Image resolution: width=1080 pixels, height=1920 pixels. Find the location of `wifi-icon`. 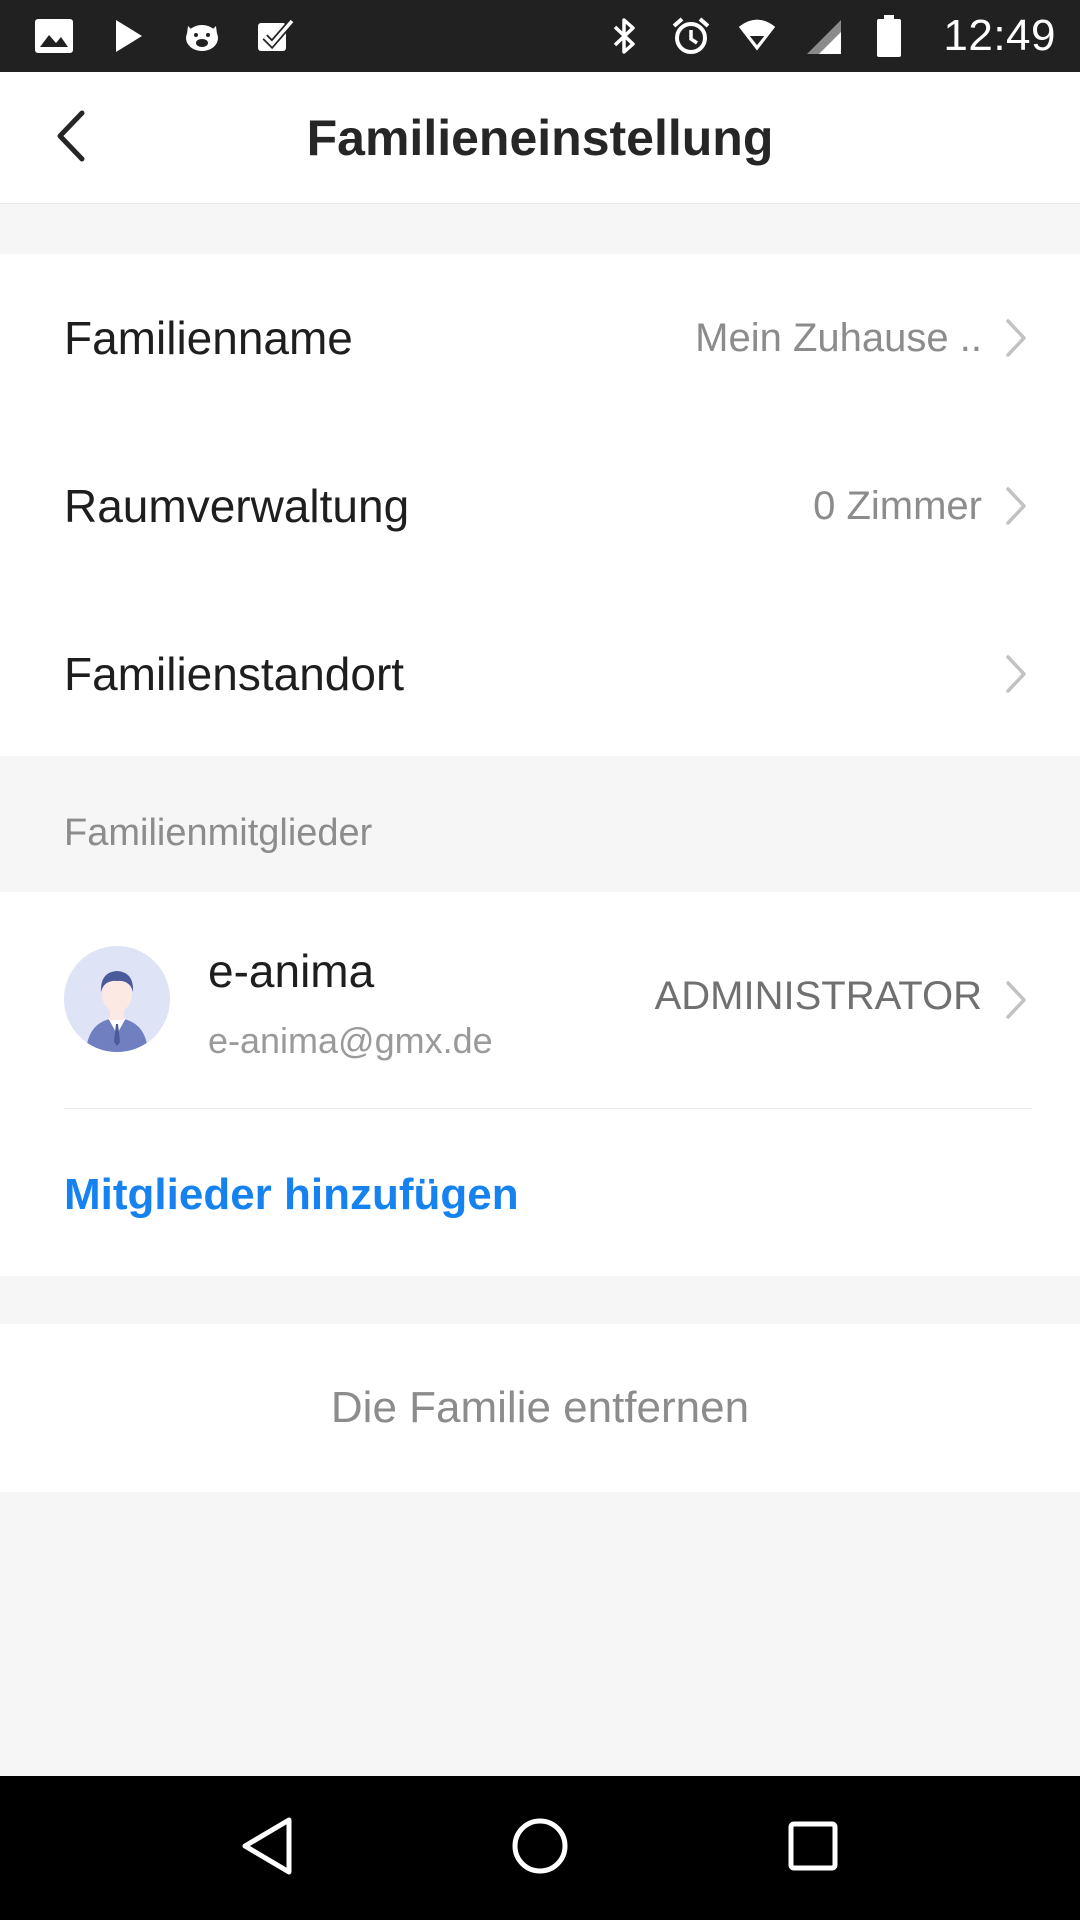

wifi-icon is located at coordinates (757, 36).